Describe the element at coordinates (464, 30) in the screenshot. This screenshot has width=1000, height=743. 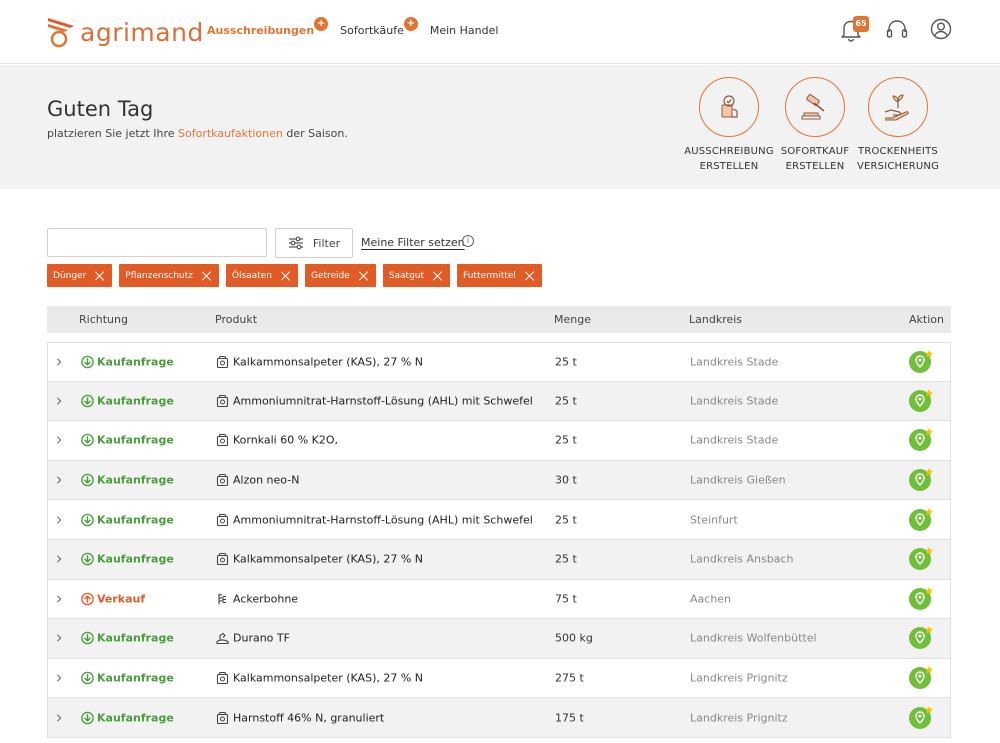
I see `nav-mein-handel: Mein Handel` at that location.